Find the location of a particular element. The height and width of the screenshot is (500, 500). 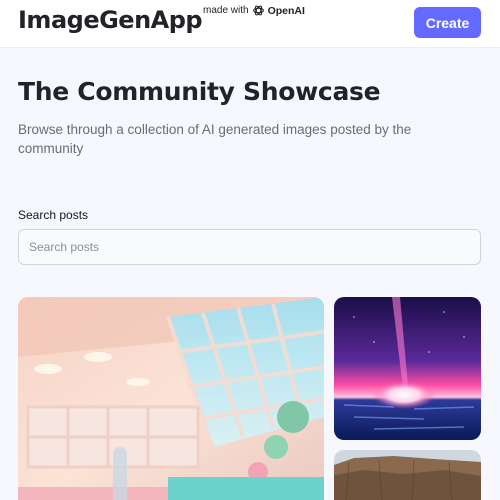

gallery-card-desert-mesa is located at coordinates (407, 475).